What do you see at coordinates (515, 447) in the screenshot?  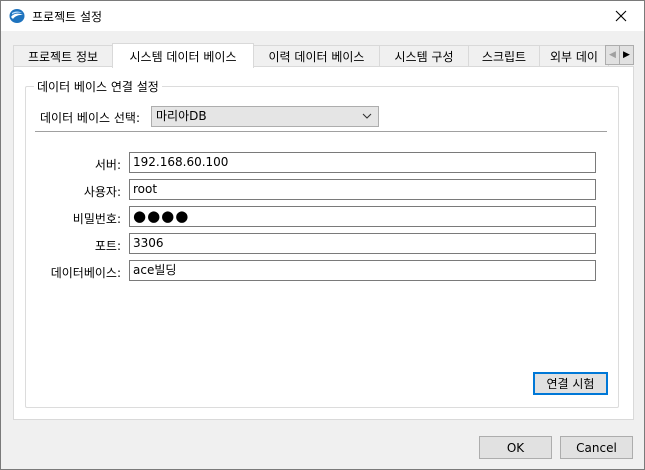 I see `ok-button: OK` at bounding box center [515, 447].